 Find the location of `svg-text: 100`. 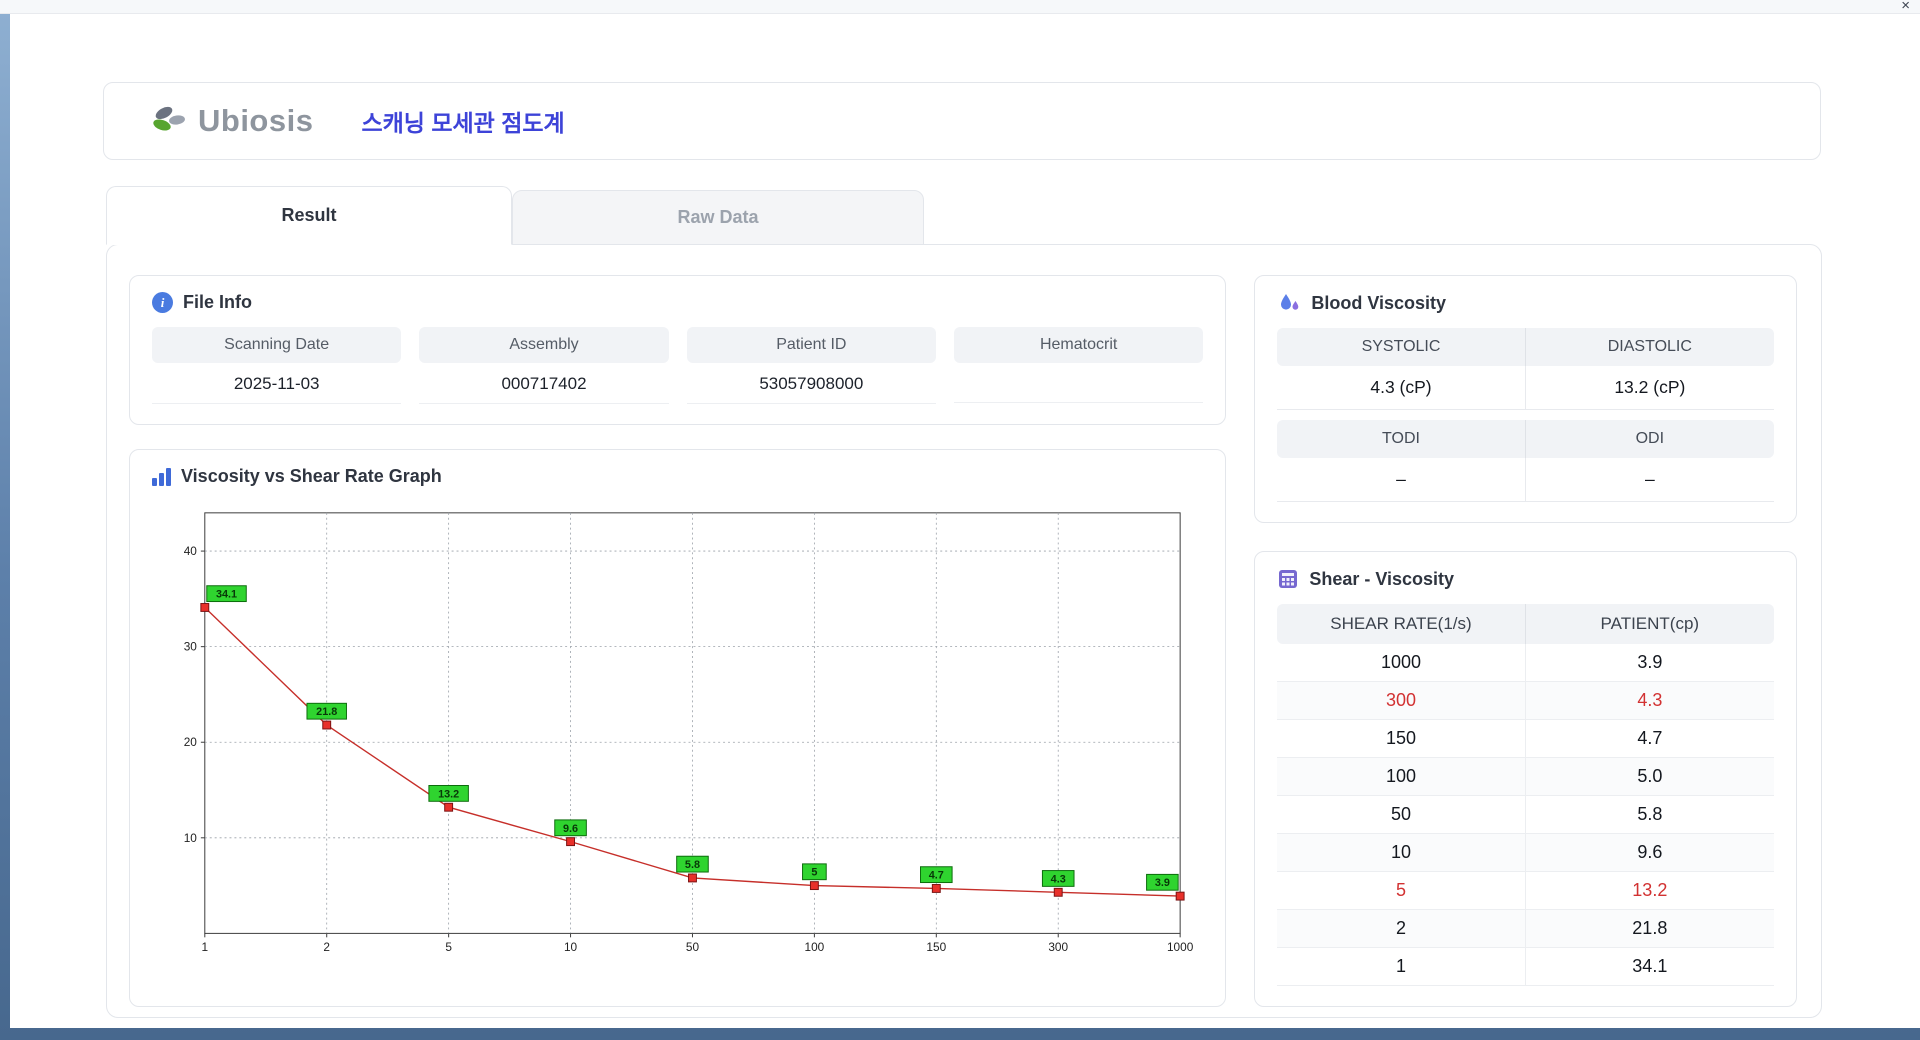

svg-text: 100 is located at coordinates (815, 947).